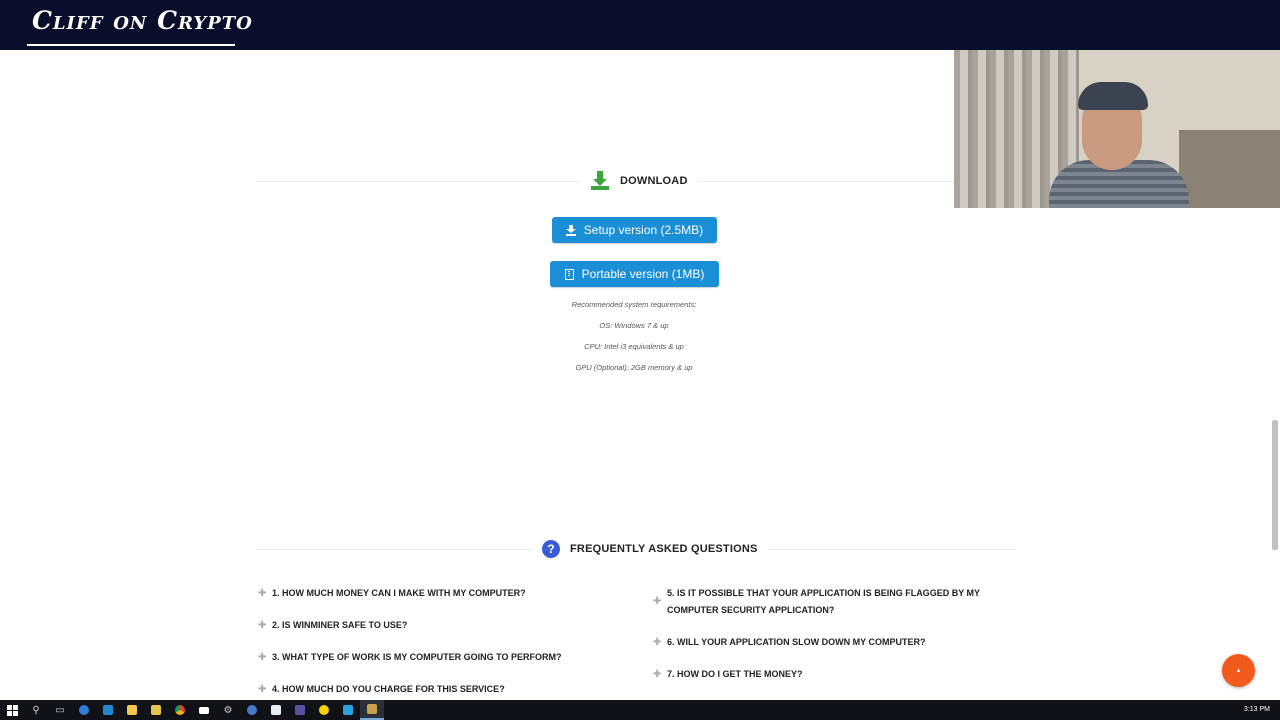 This screenshot has height=720, width=1280. I want to click on webcam-overlay, so click(1117, 129).